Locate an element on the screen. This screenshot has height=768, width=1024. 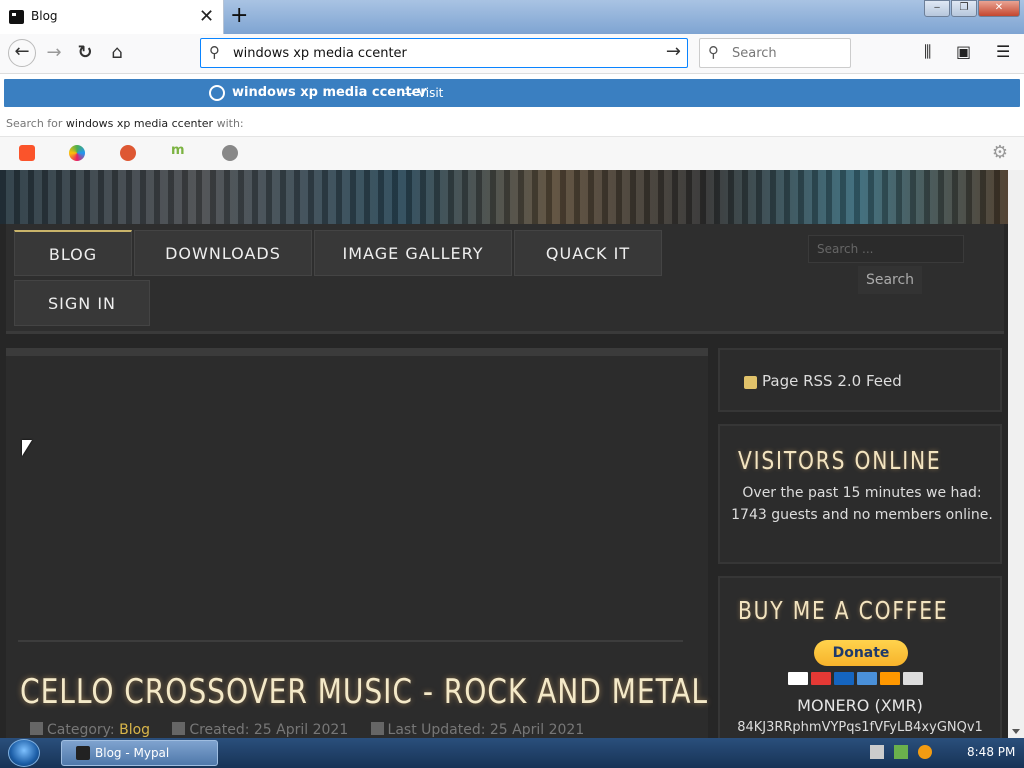
amex-icon is located at coordinates (867, 678).